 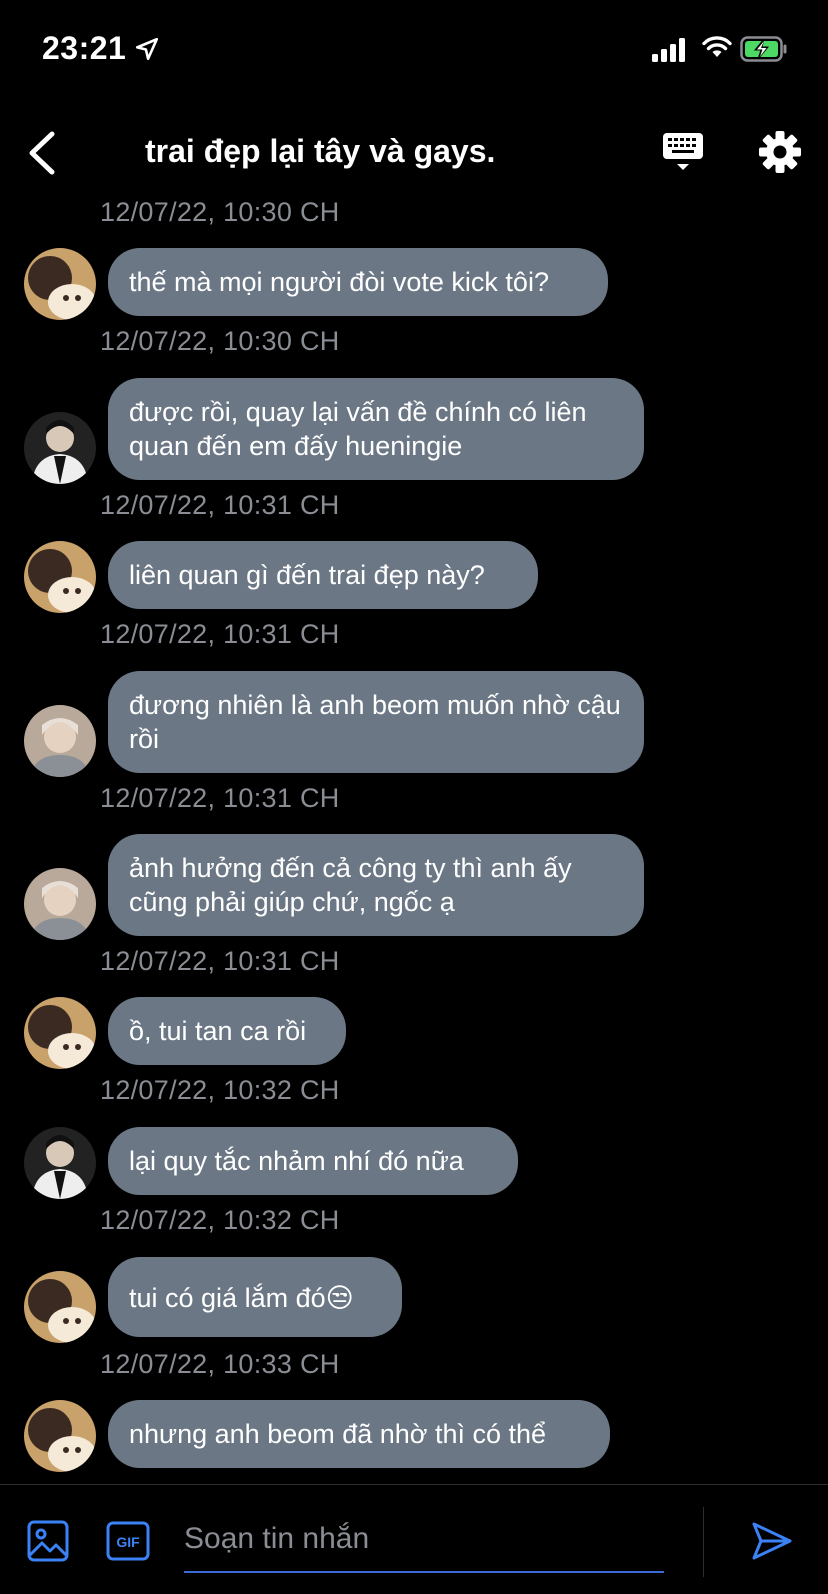 I want to click on keyboard-button, so click(x=683, y=153).